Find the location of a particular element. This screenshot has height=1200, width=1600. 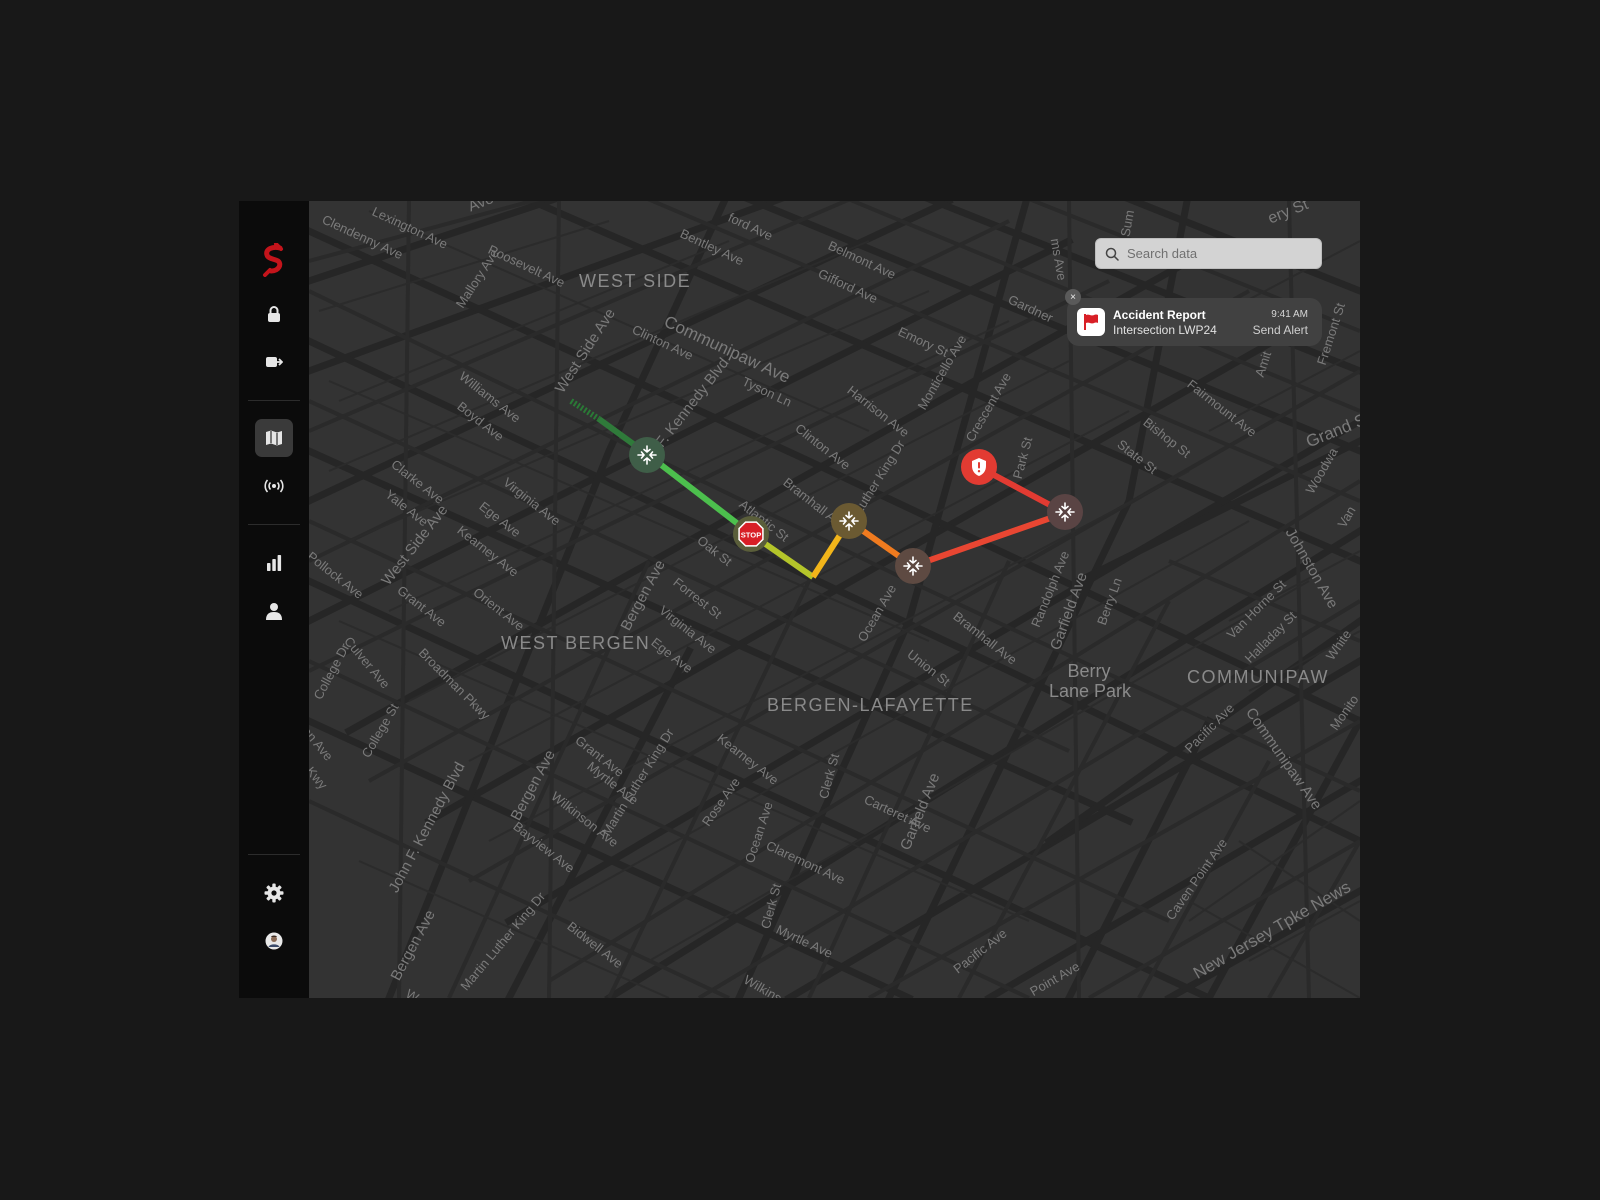

gear-icon is located at coordinates (274, 893).